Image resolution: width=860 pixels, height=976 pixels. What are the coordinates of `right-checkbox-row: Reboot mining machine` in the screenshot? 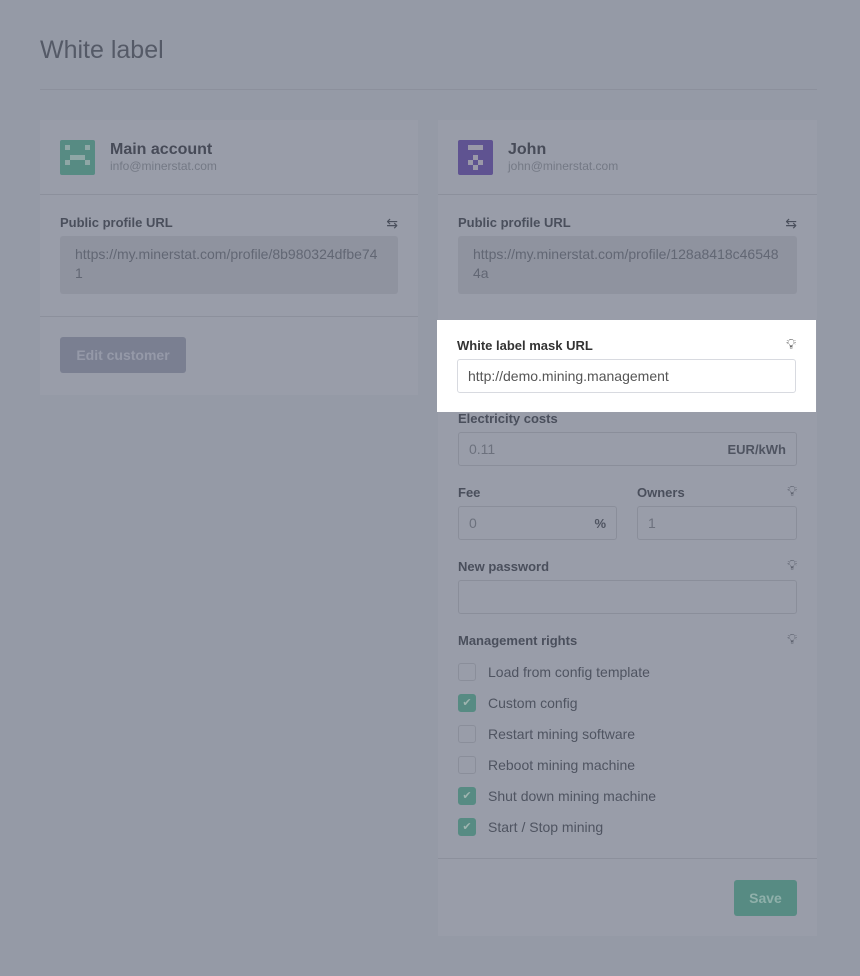 It's located at (627, 764).